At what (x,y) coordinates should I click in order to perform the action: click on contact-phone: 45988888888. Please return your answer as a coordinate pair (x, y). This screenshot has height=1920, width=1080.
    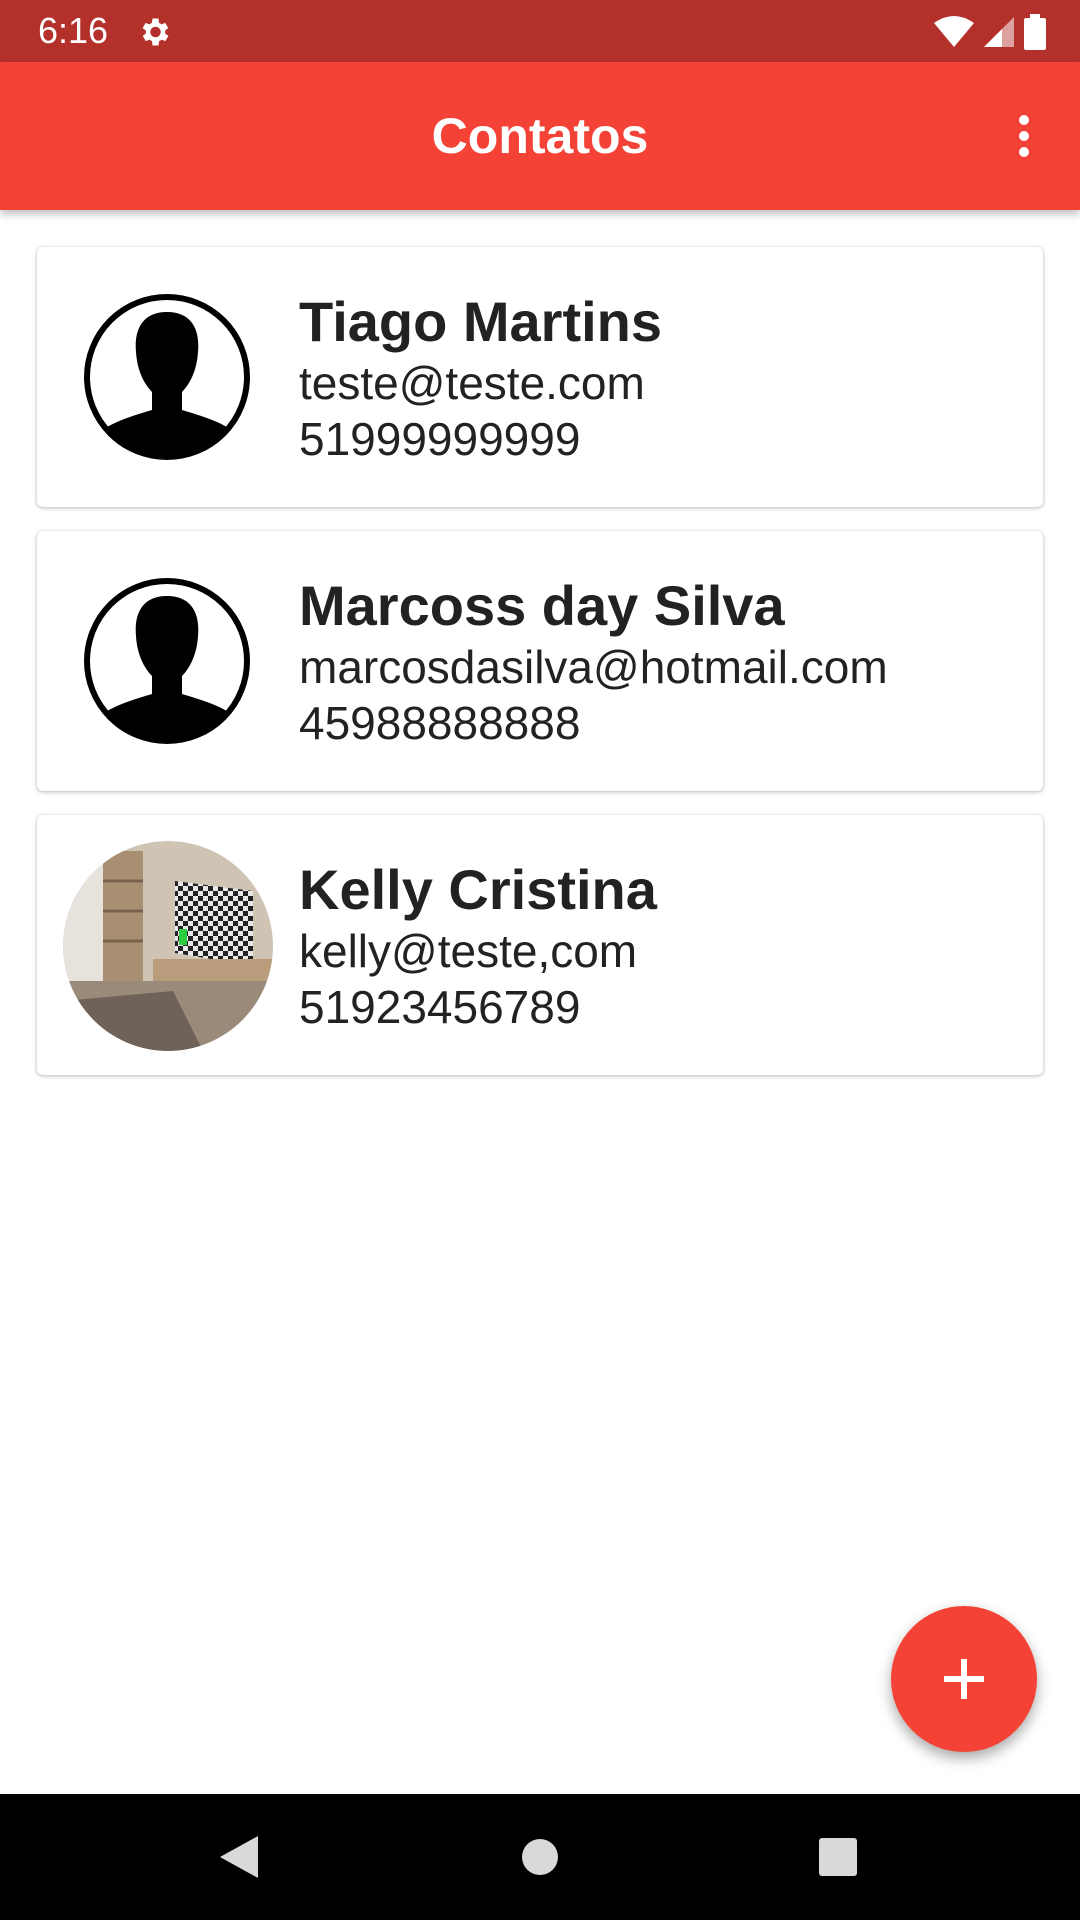
    Looking at the image, I should click on (440, 723).